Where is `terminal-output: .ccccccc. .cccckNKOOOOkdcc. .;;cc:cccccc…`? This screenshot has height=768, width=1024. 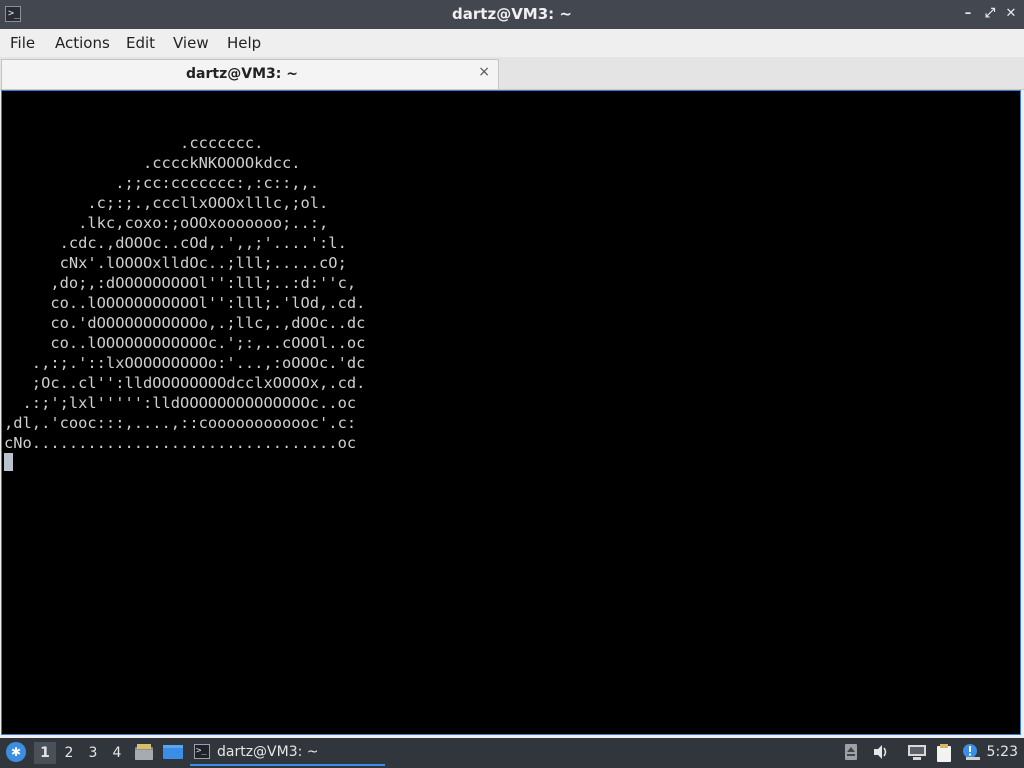 terminal-output: .ccccccc. .cccckNKOOOOkdcc. .;;cc:cccccc… is located at coordinates (185, 293).